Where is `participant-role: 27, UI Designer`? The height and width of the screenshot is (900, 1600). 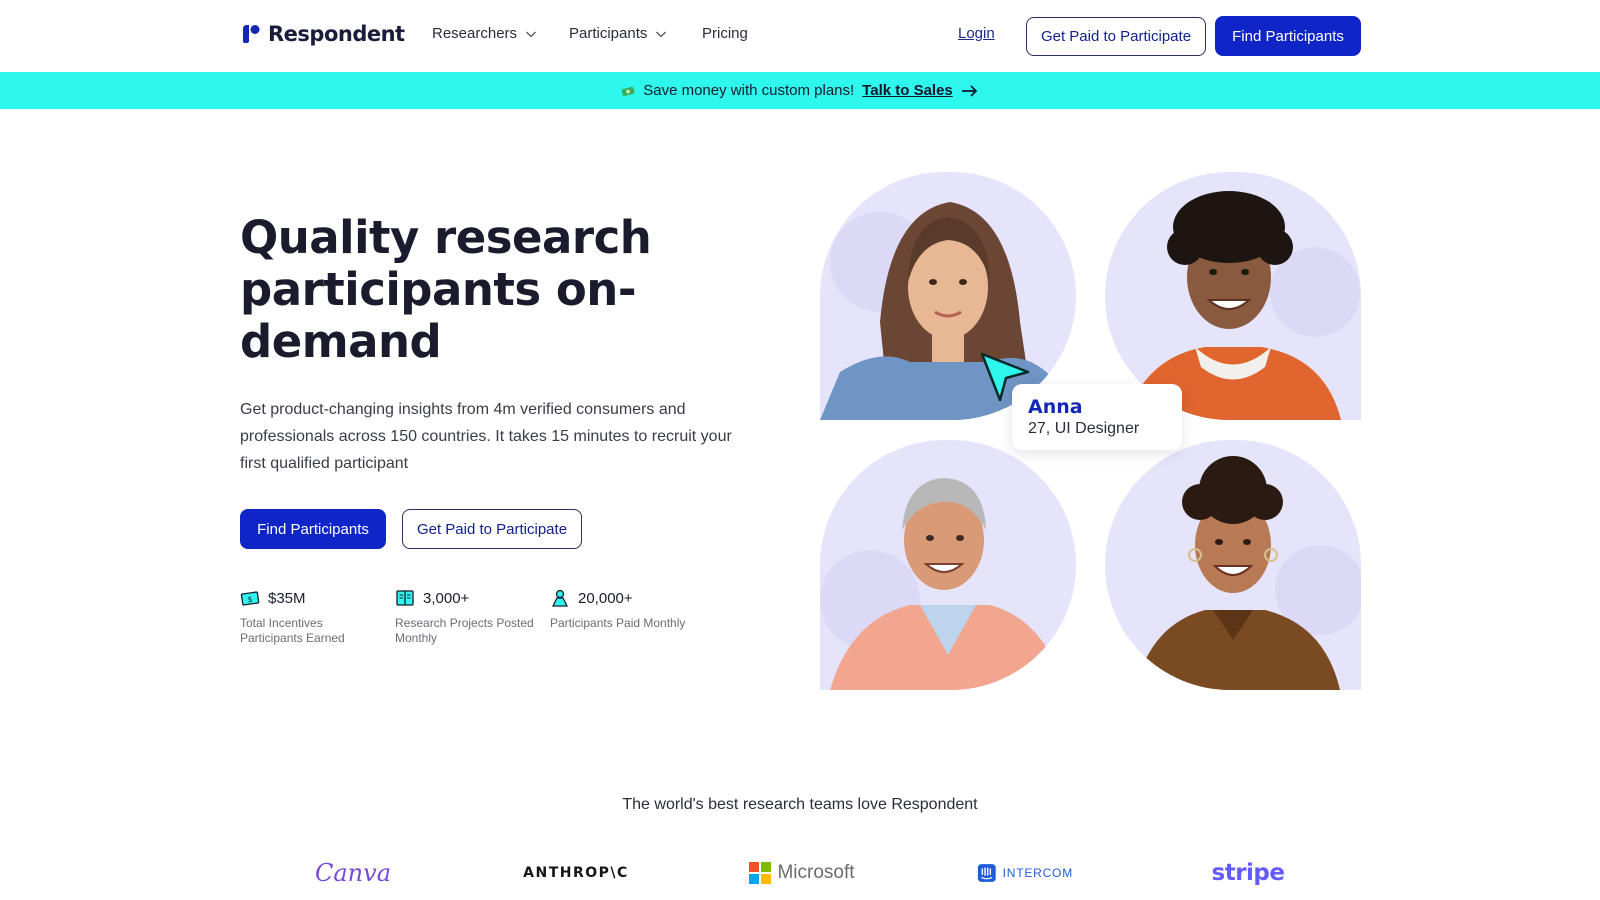 participant-role: 27, UI Designer is located at coordinates (1084, 428).